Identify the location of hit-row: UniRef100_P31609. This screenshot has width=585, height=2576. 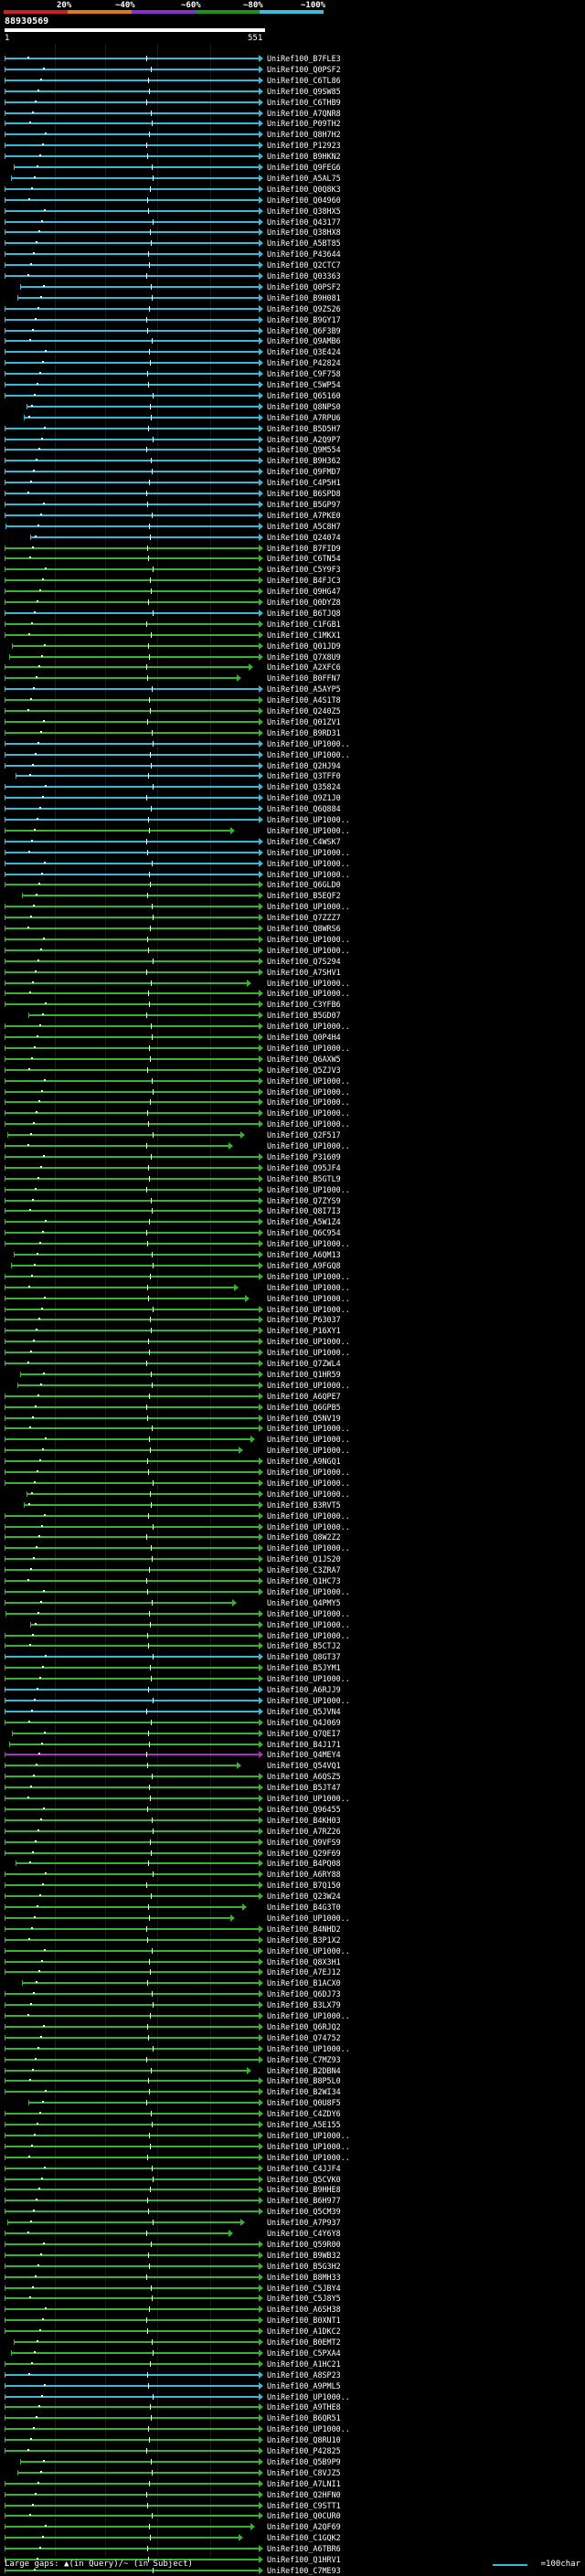
(293, 1156).